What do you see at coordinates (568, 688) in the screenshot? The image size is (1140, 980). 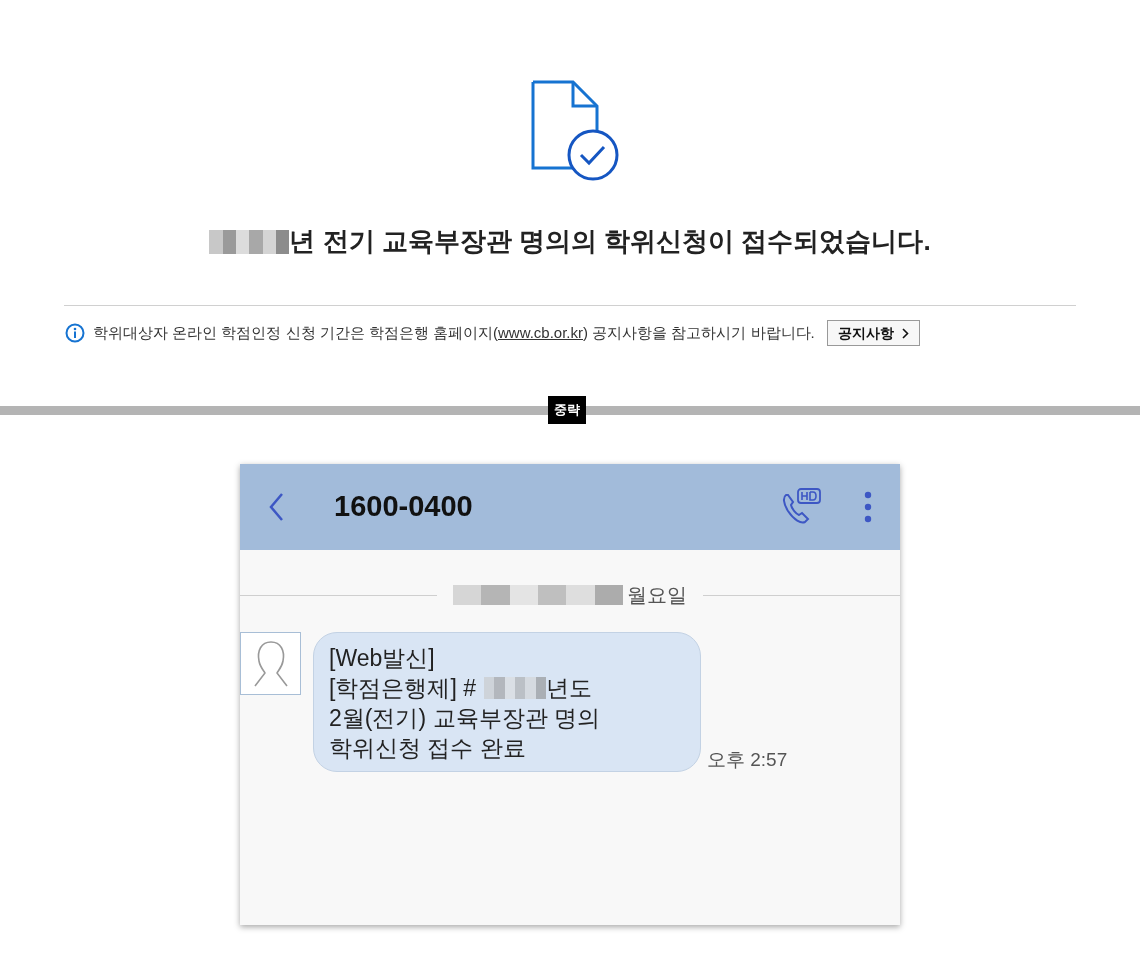 I see `message-line: 년도` at bounding box center [568, 688].